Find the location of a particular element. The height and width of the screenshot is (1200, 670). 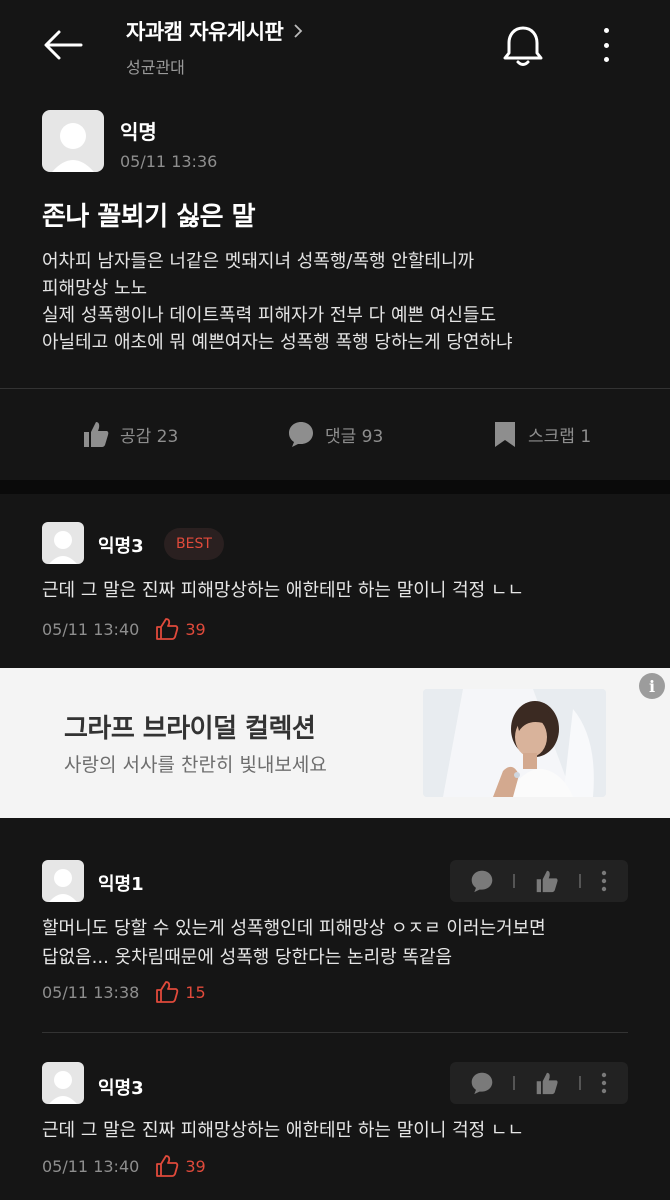

arrow-left-icon is located at coordinates (63, 45).